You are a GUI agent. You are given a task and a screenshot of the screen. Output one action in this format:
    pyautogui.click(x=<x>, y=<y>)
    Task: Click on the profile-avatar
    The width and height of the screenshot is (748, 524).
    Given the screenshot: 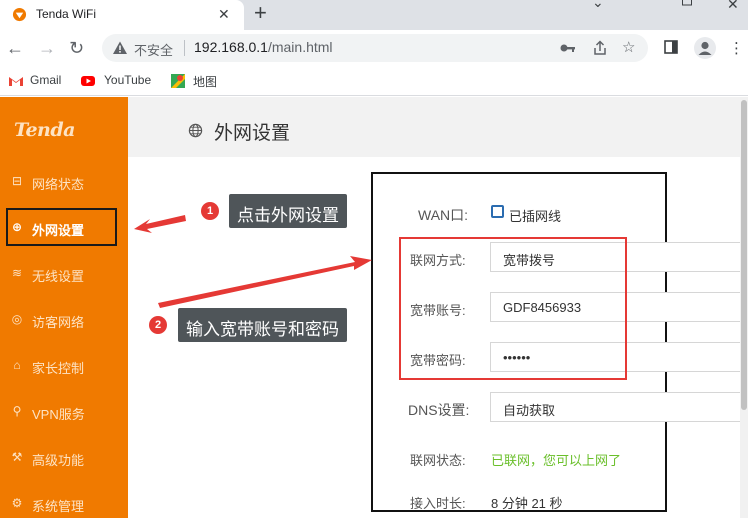 What is the action you would take?
    pyautogui.click(x=705, y=48)
    